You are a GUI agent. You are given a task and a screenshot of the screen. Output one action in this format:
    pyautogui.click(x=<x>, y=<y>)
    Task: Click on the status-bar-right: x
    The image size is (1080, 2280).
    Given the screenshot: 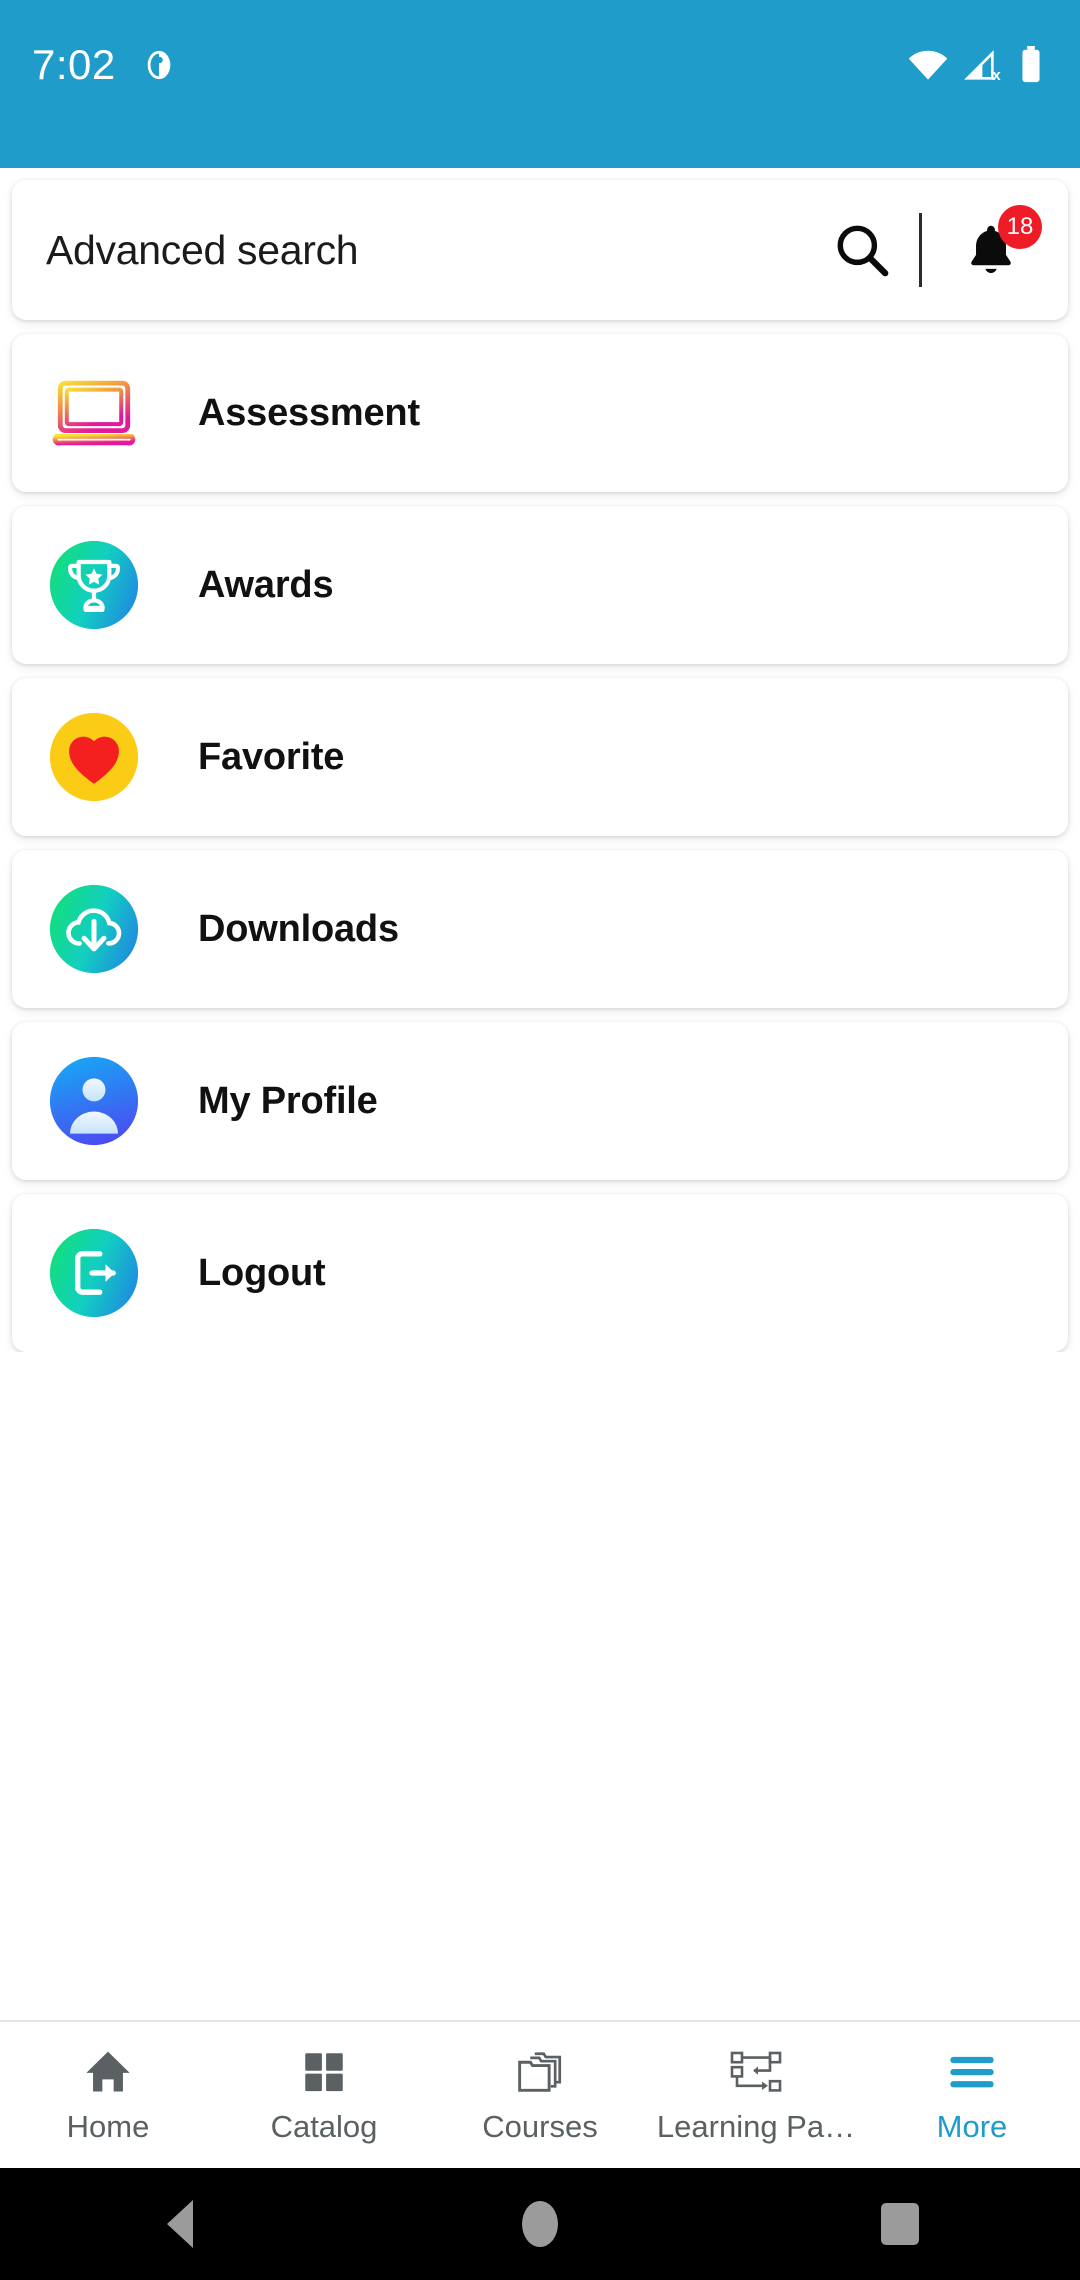 What is the action you would take?
    pyautogui.click(x=975, y=66)
    